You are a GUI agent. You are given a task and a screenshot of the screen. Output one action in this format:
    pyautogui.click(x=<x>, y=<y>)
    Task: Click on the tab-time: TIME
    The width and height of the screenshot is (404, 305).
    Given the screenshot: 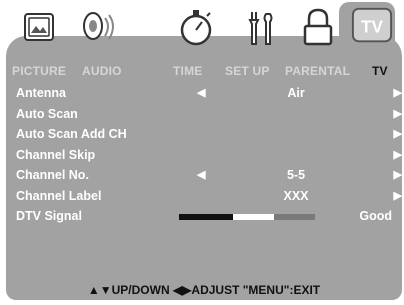 What is the action you would take?
    pyautogui.click(x=187, y=71)
    